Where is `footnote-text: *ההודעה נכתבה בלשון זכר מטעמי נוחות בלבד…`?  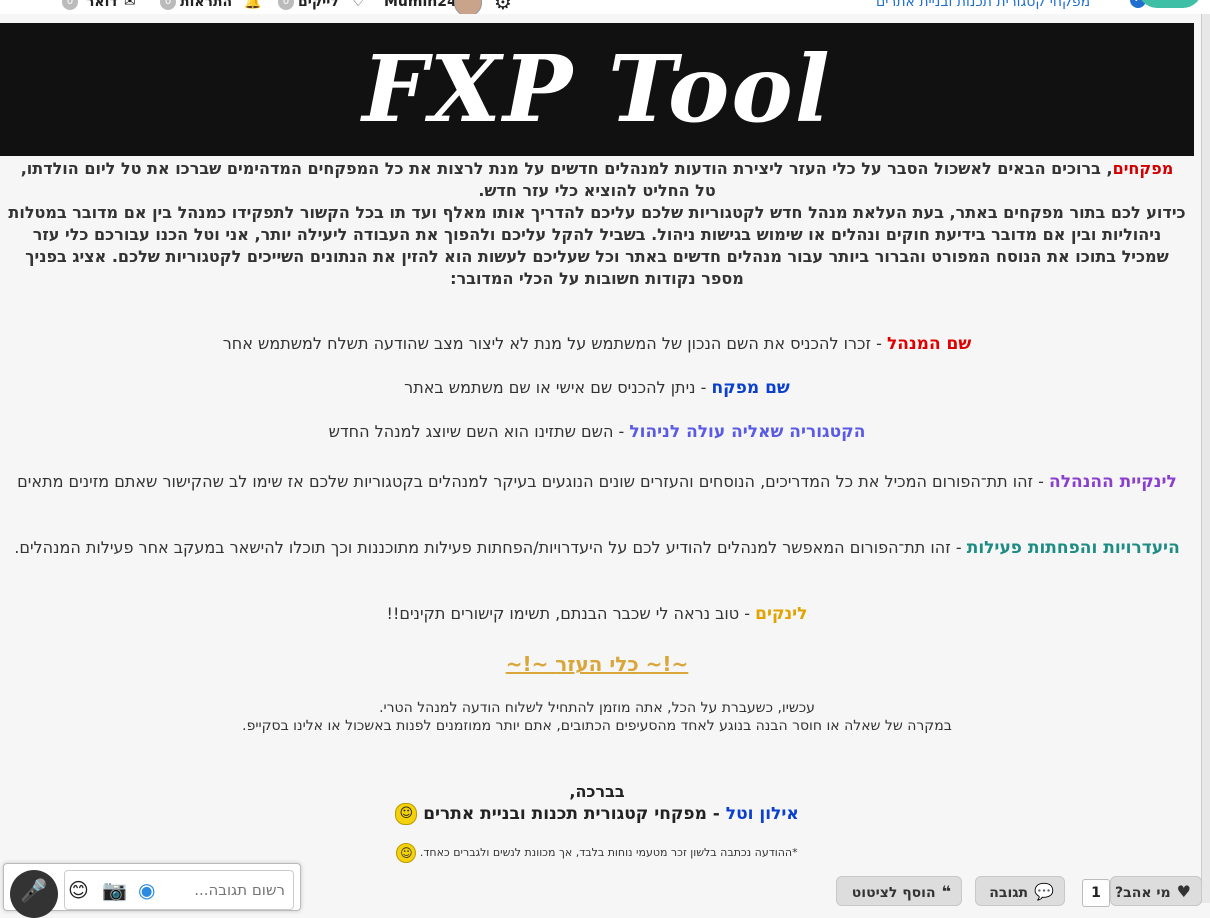
footnote-text: *ההודעה נכתבה בלשון זכר מטעמי נוחות בלבד… is located at coordinates (608, 852).